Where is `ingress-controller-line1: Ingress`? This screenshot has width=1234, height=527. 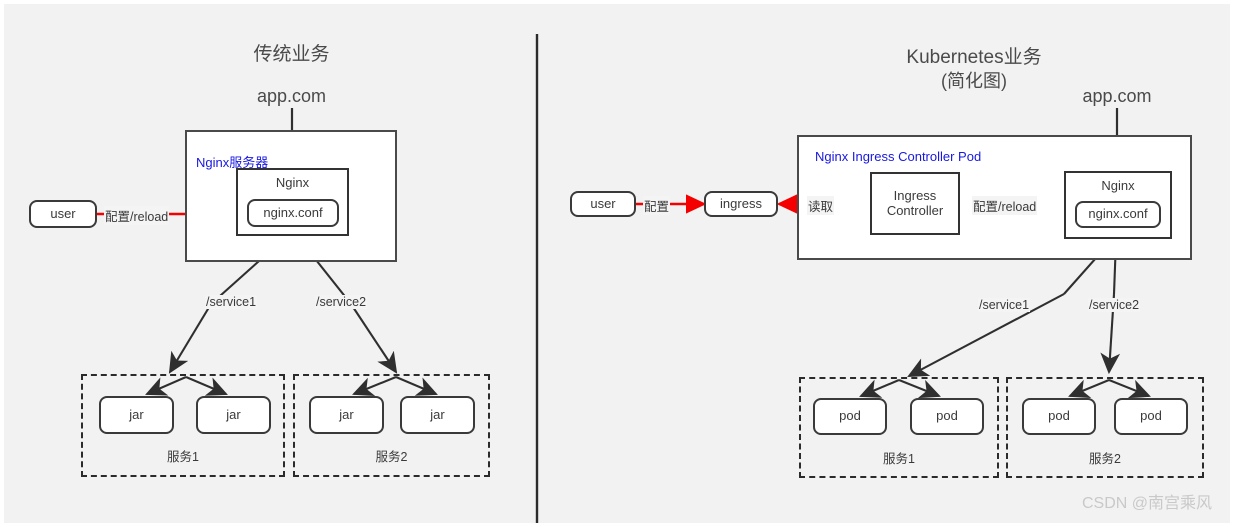
ingress-controller-line1: Ingress is located at coordinates (915, 195).